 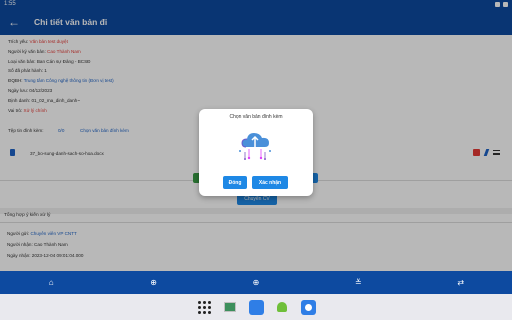 I want to click on system-taskbar, so click(x=256, y=307).